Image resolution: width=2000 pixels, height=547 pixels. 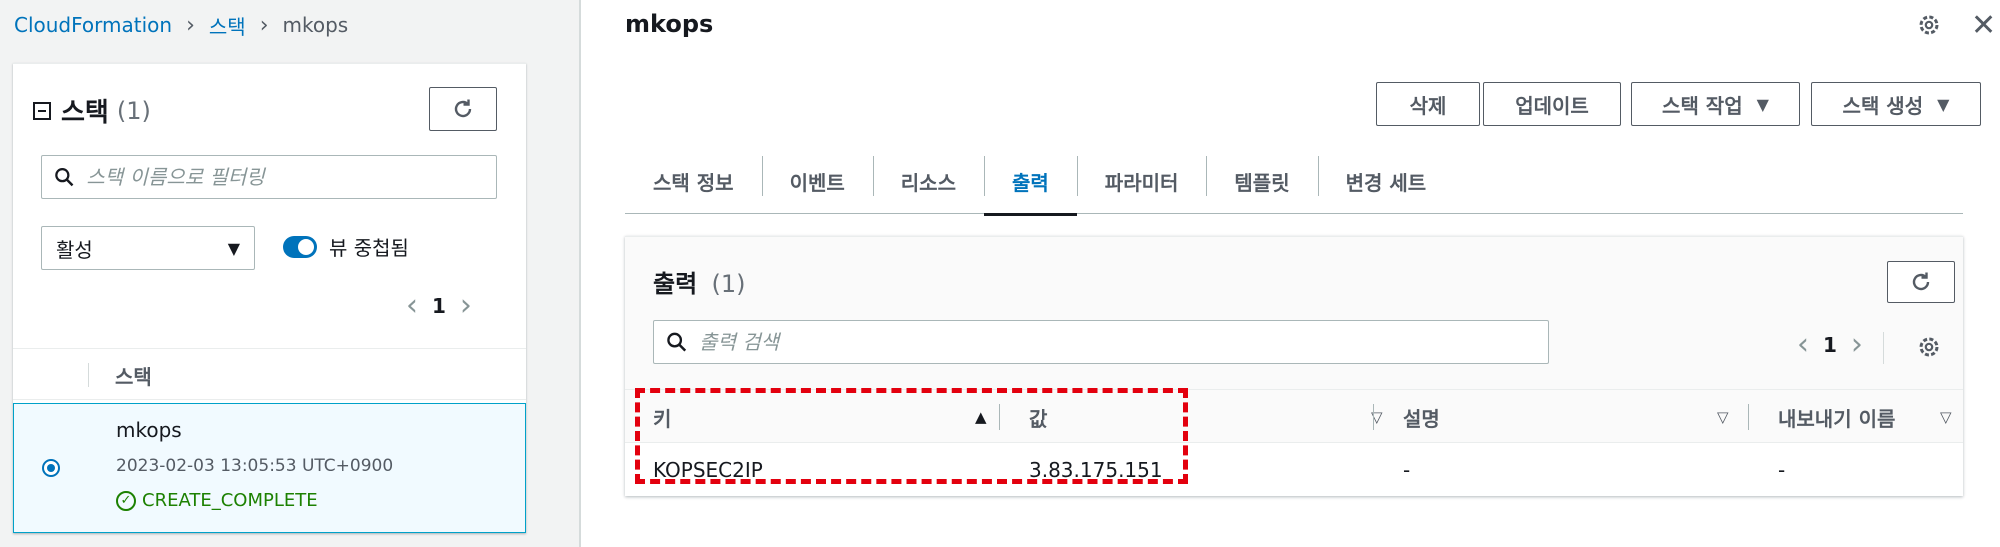 I want to click on nested-view-label: 뷰 중첩됨, so click(x=369, y=248).